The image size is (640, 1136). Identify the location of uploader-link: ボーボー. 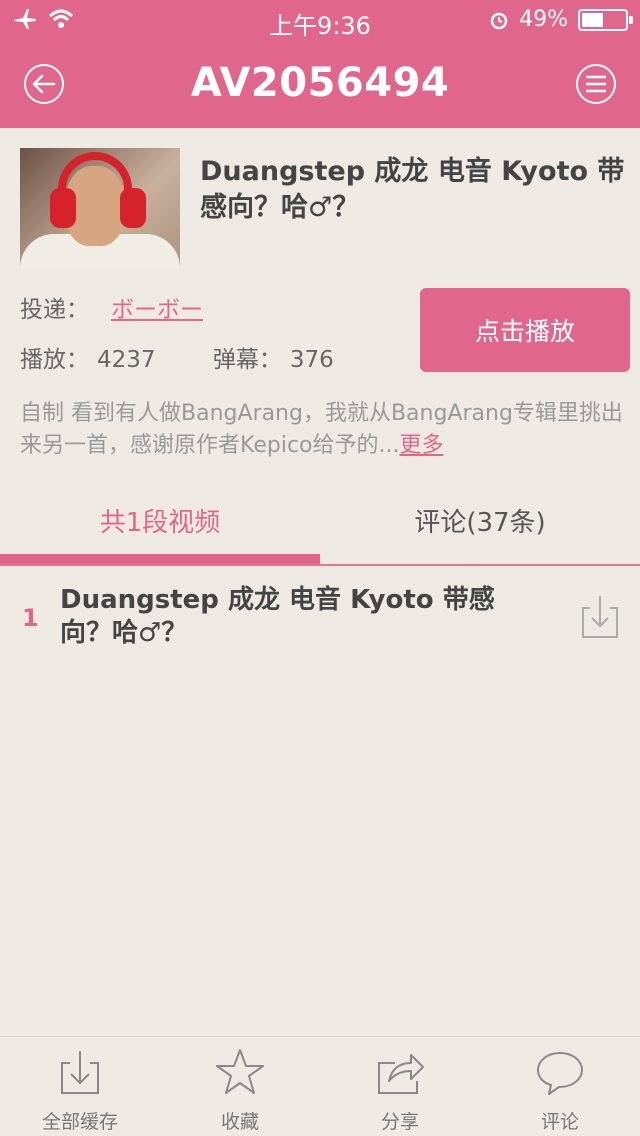
(157, 310).